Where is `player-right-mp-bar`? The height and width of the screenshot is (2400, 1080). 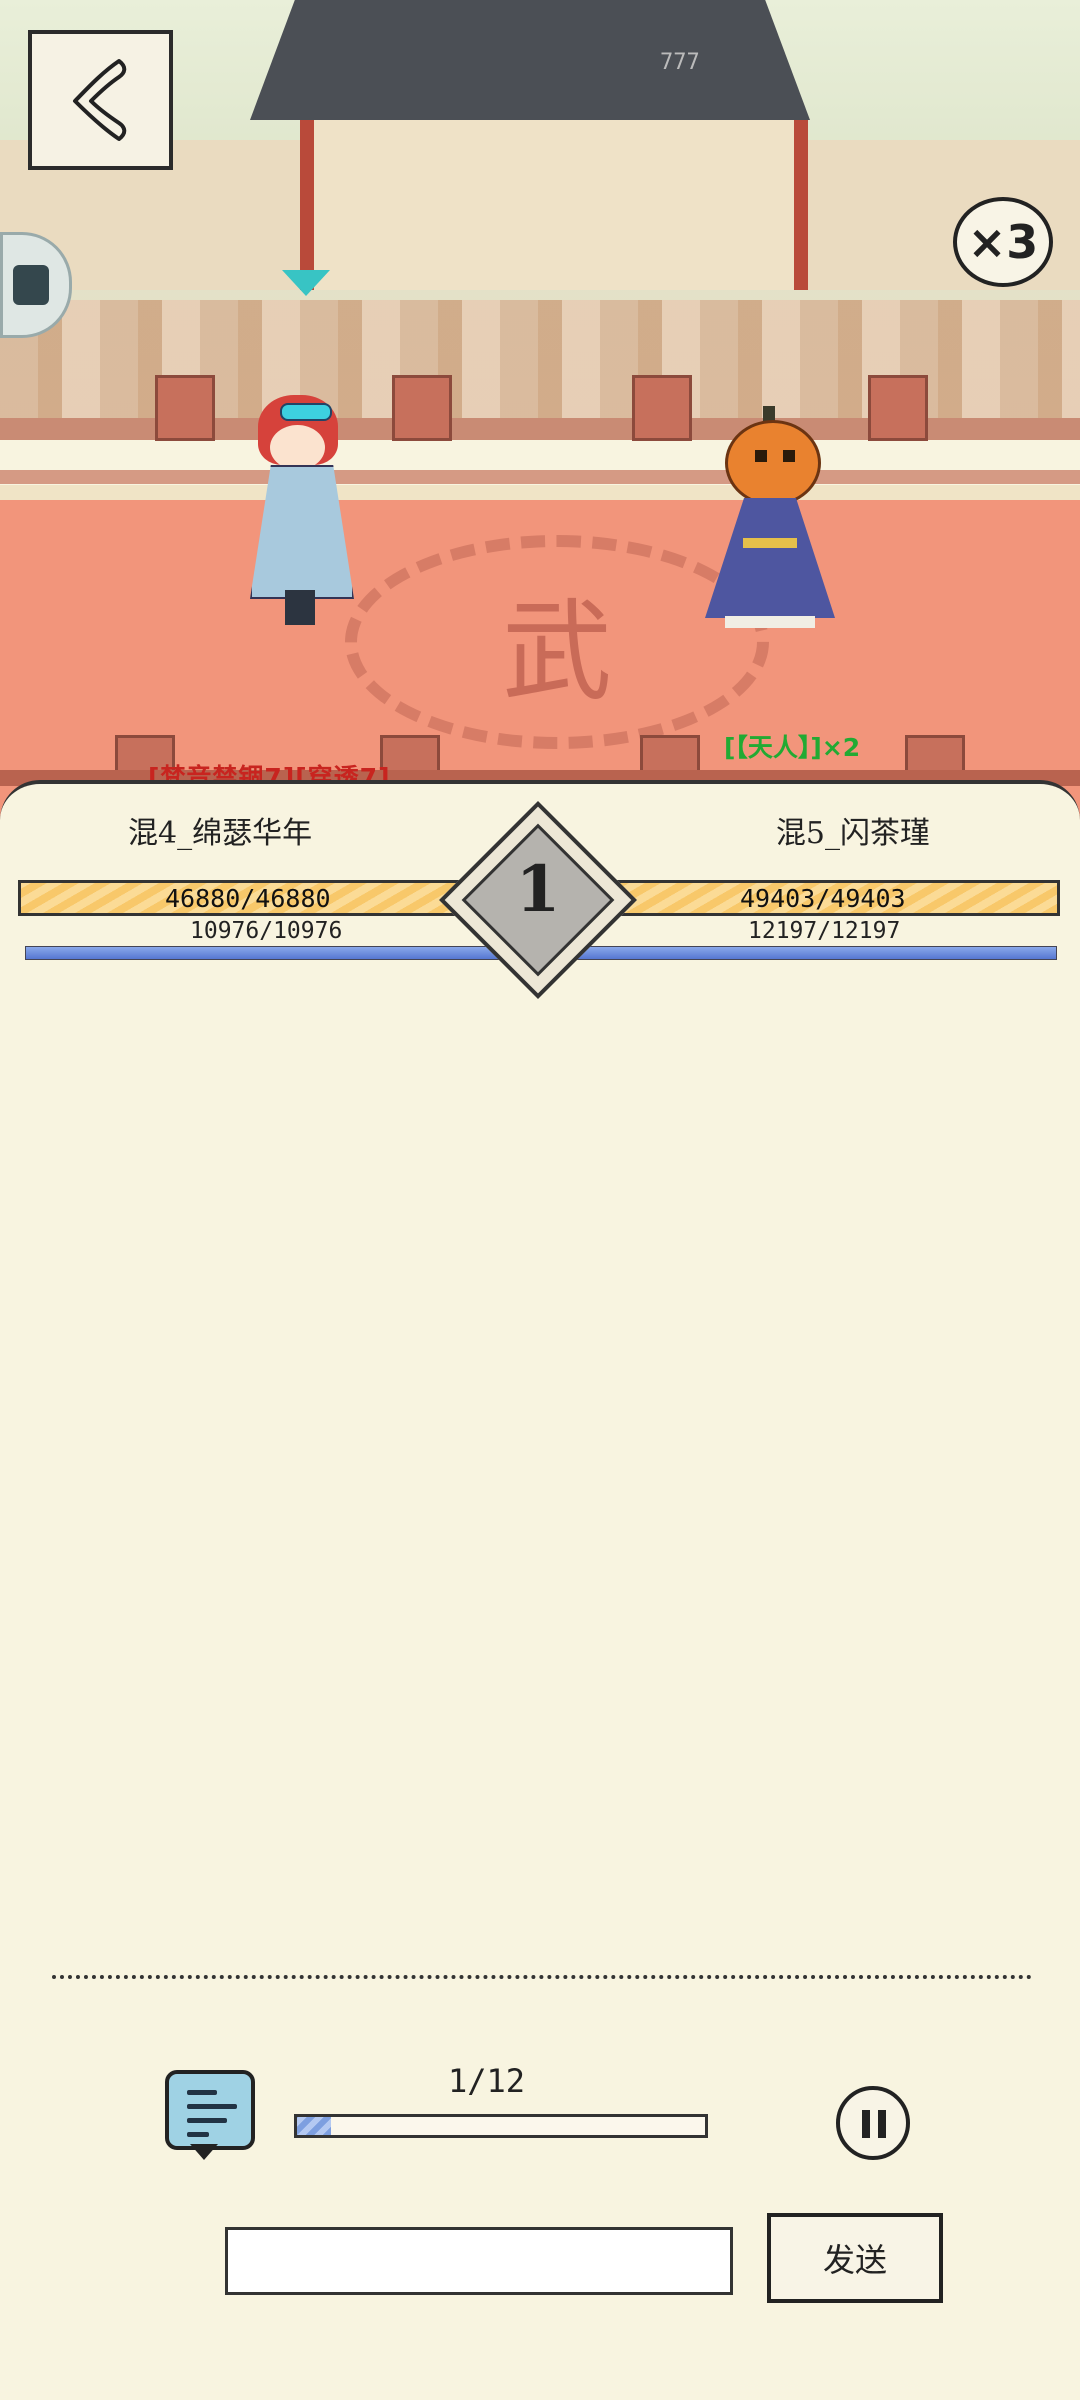 player-right-mp-bar is located at coordinates (806, 953).